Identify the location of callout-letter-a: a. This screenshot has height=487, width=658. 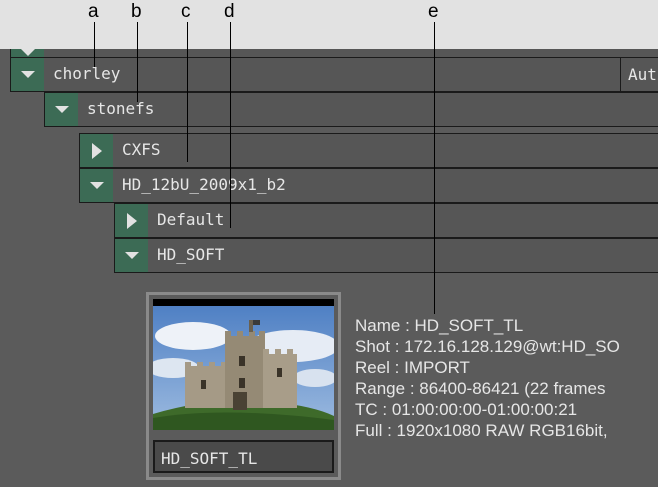
(93, 11).